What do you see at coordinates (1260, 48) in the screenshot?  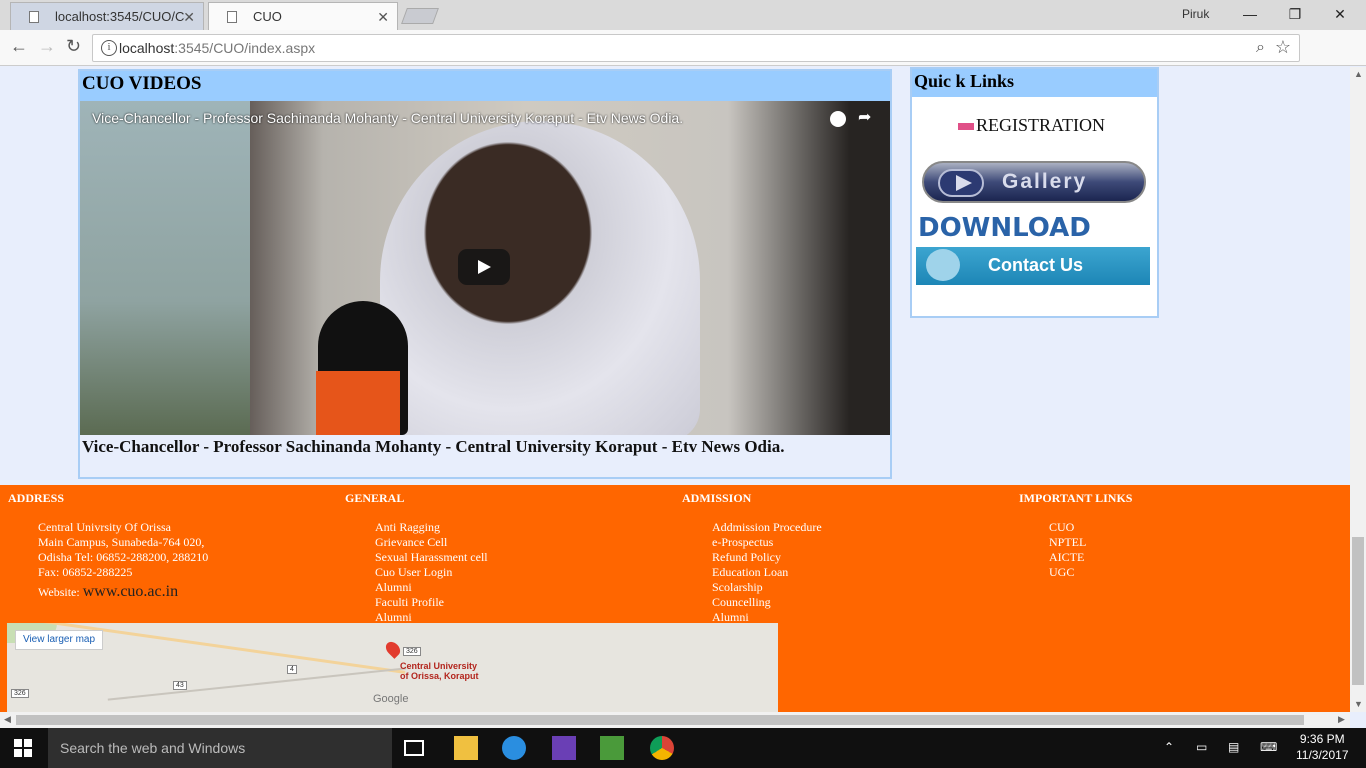 I see `zoom-icon: ⌕` at bounding box center [1260, 48].